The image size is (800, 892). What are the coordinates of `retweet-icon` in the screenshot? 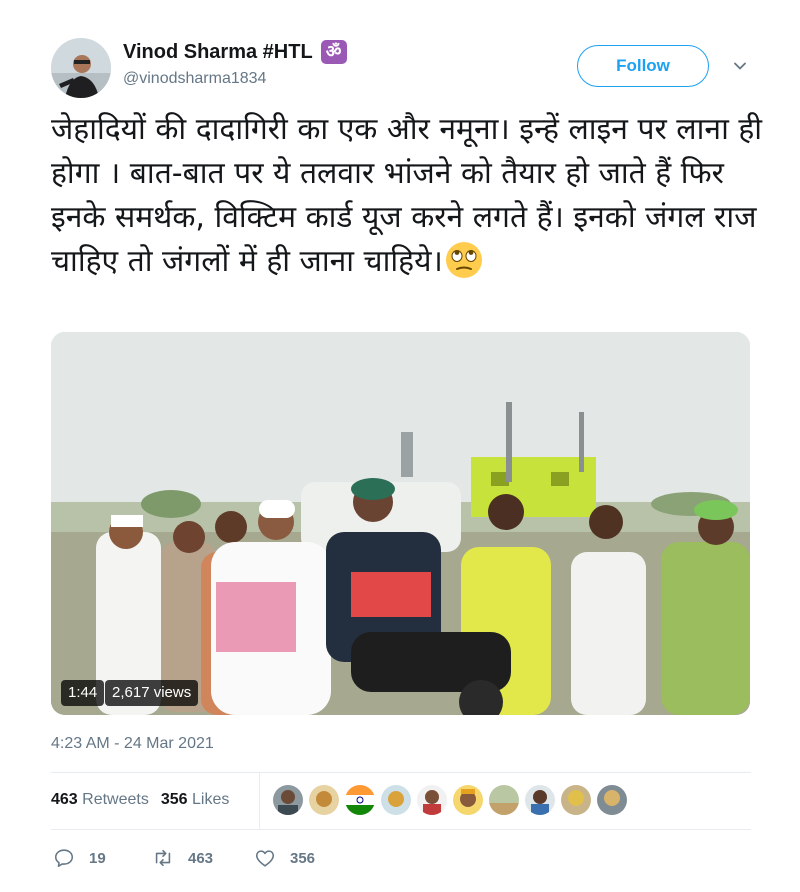 It's located at (163, 858).